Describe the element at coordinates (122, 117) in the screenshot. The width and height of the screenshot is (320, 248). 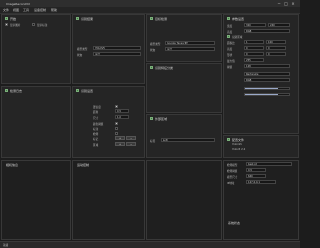
I see `size-field: 1.0` at that location.